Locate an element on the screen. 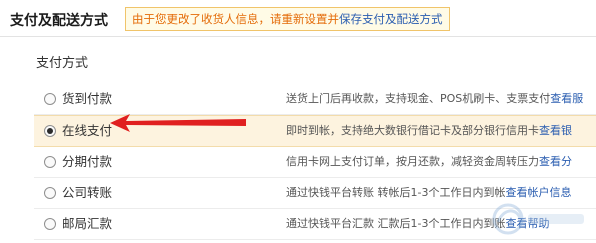 The height and width of the screenshot is (243, 596). red-arrow-annotation is located at coordinates (178, 123).